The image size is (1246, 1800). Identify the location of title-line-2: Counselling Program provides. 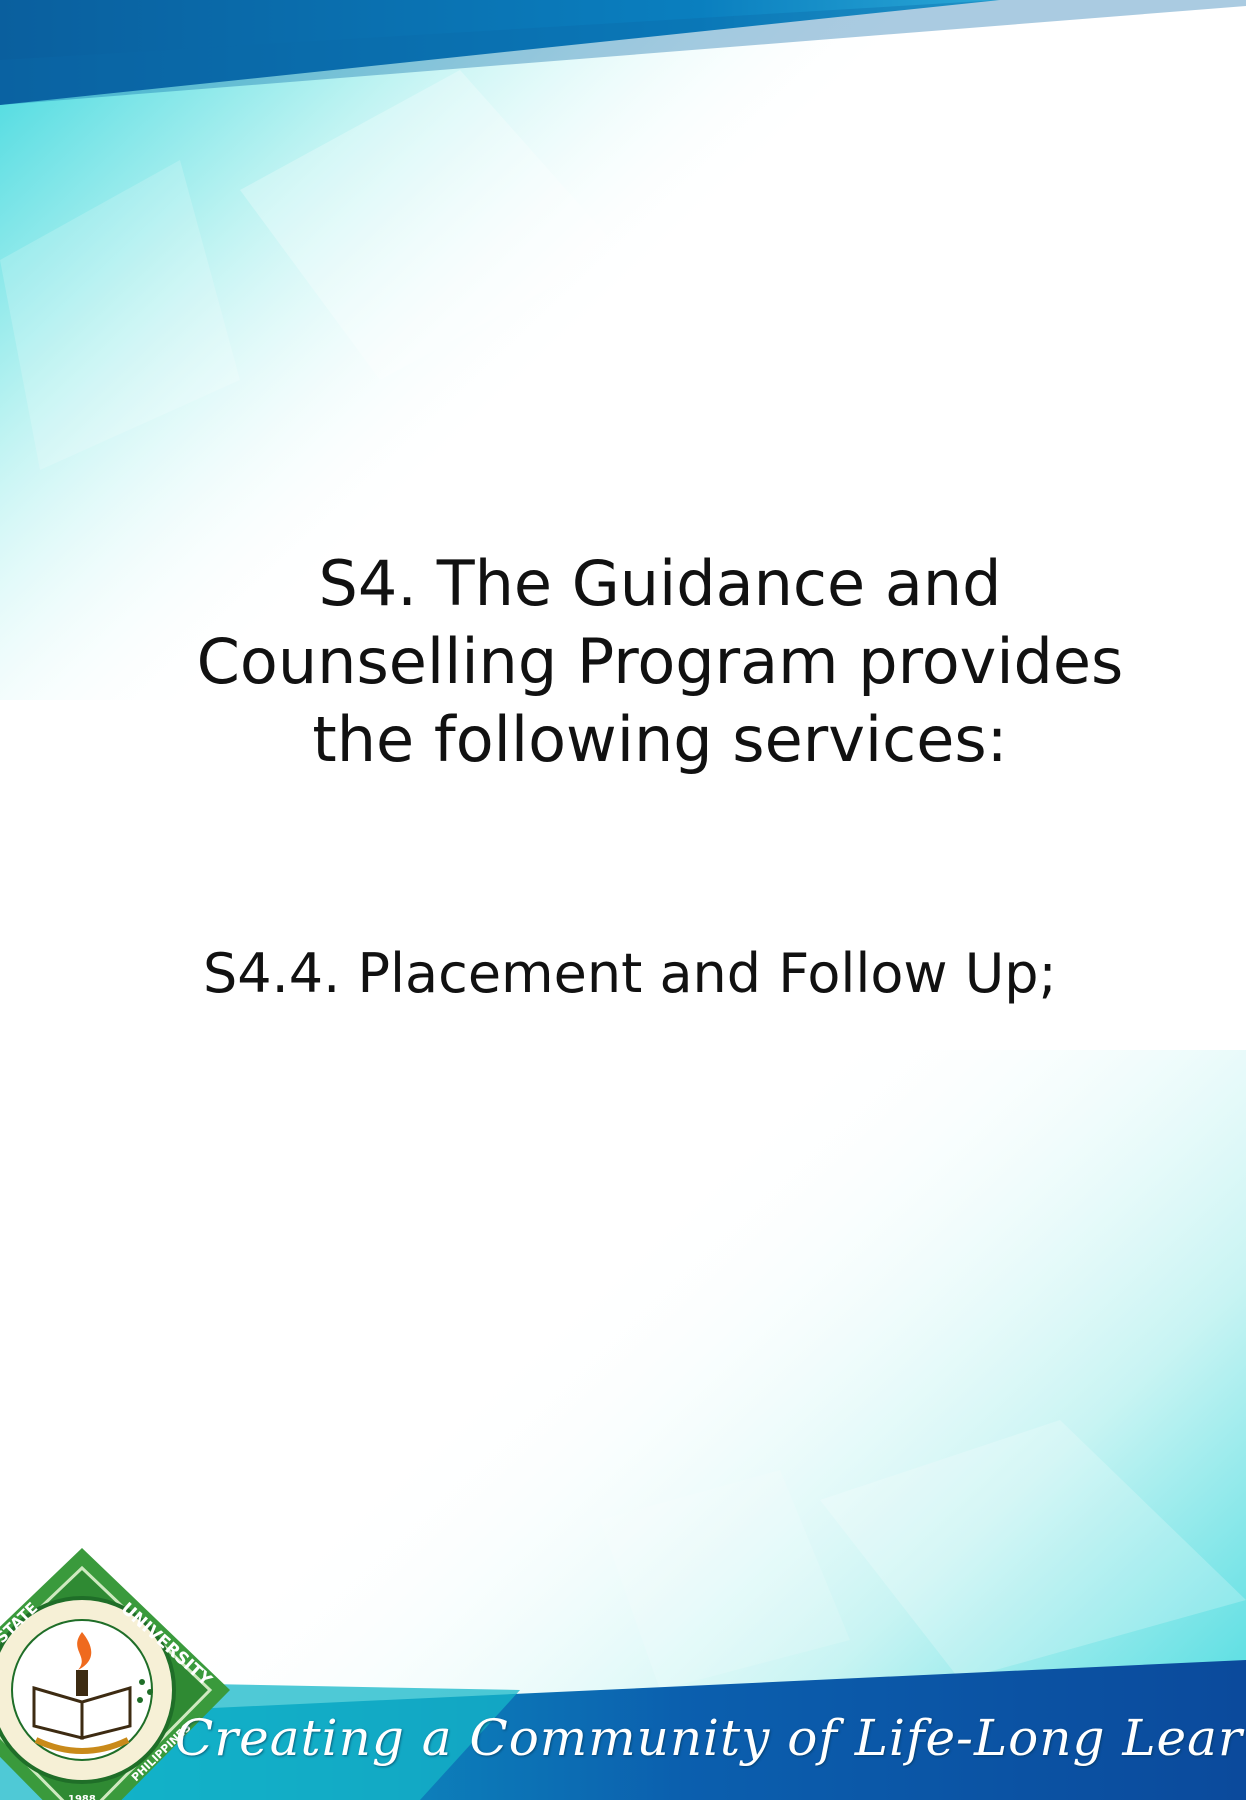
(660, 661).